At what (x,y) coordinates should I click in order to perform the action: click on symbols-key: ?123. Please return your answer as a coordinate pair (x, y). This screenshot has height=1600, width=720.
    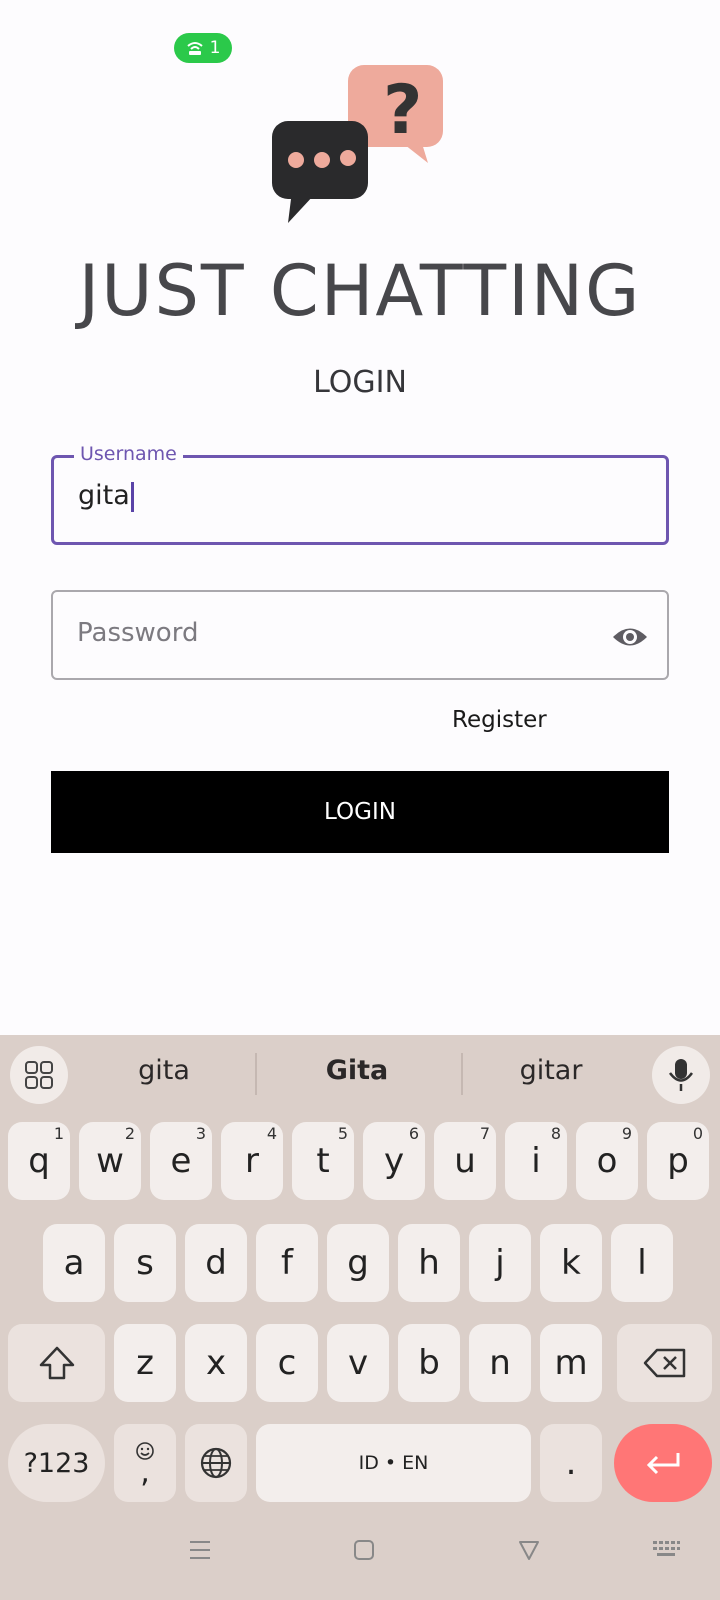
    Looking at the image, I should click on (56, 1463).